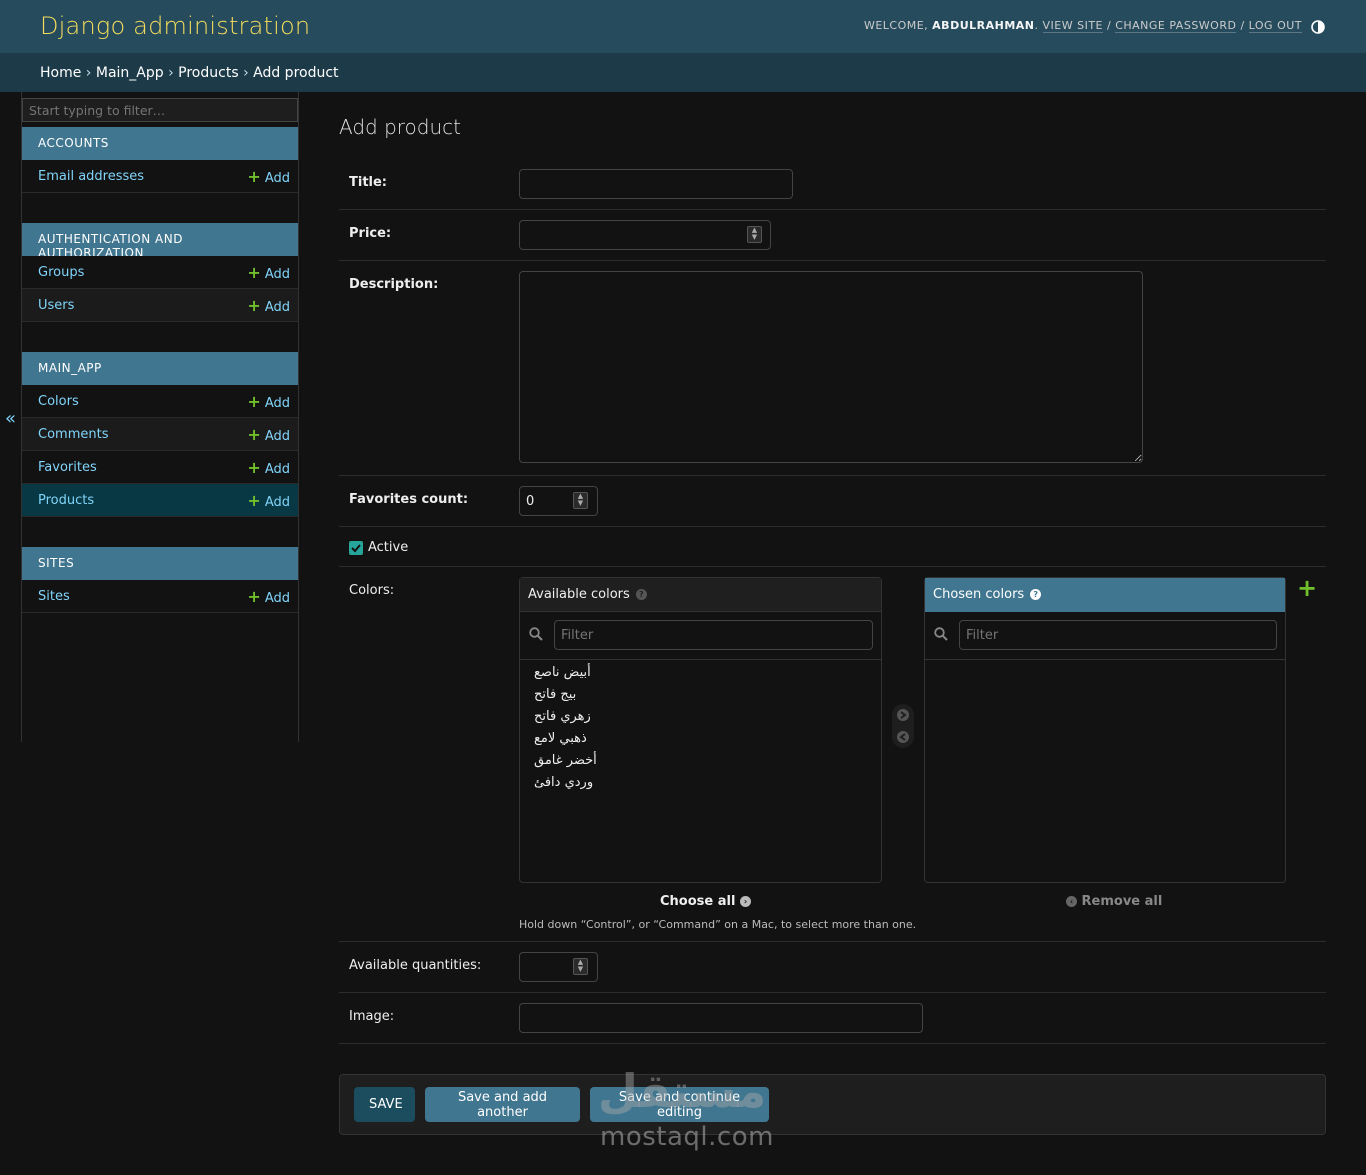 Image resolution: width=1366 pixels, height=1175 pixels. Describe the element at coordinates (160, 368) in the screenshot. I see `module-caption-main-app: MAIN_APP` at that location.